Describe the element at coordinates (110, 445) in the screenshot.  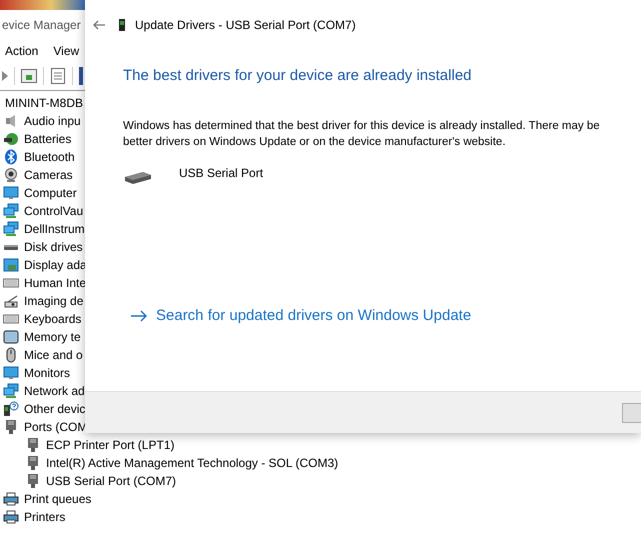
I see `tree-item: ECP Printer Port (LPT1)` at that location.